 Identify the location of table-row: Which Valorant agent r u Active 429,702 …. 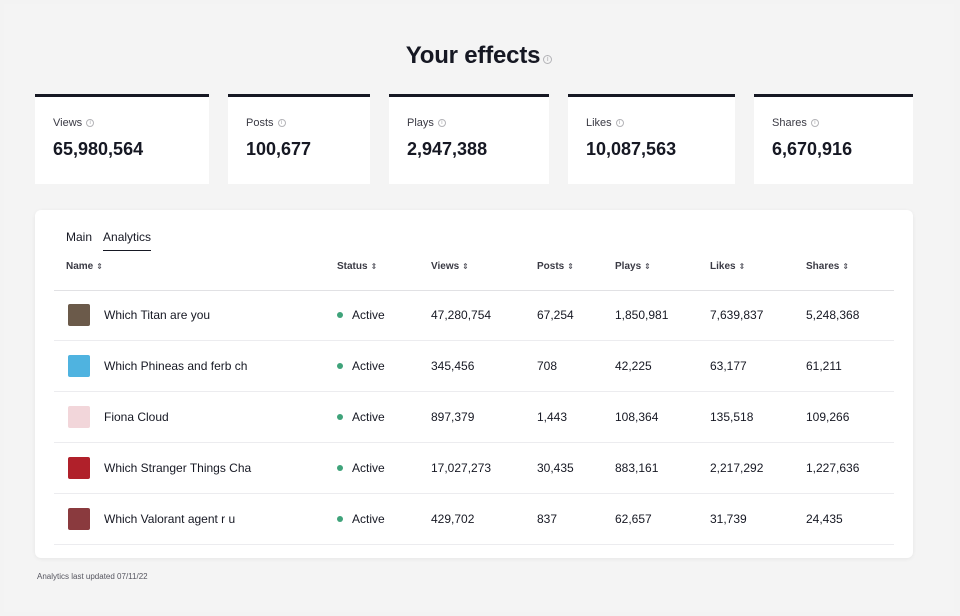
(474, 519).